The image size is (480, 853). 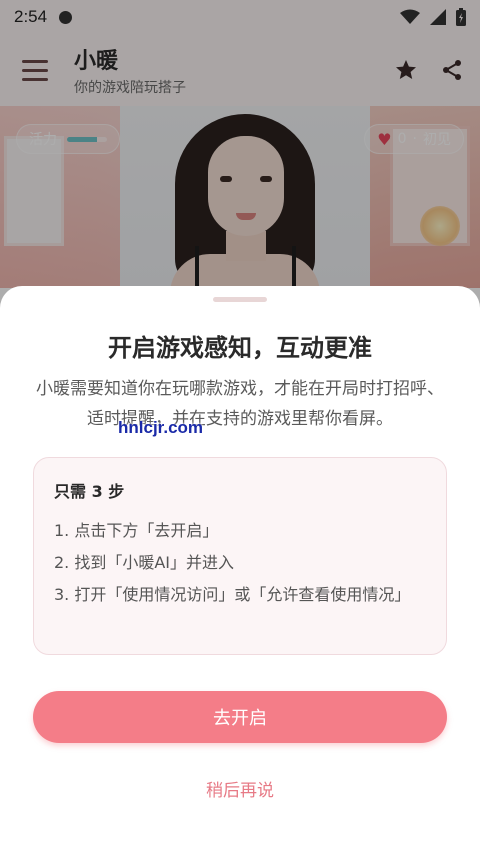 What do you see at coordinates (89, 491) in the screenshot?
I see `steps-title: 只需 3 步` at bounding box center [89, 491].